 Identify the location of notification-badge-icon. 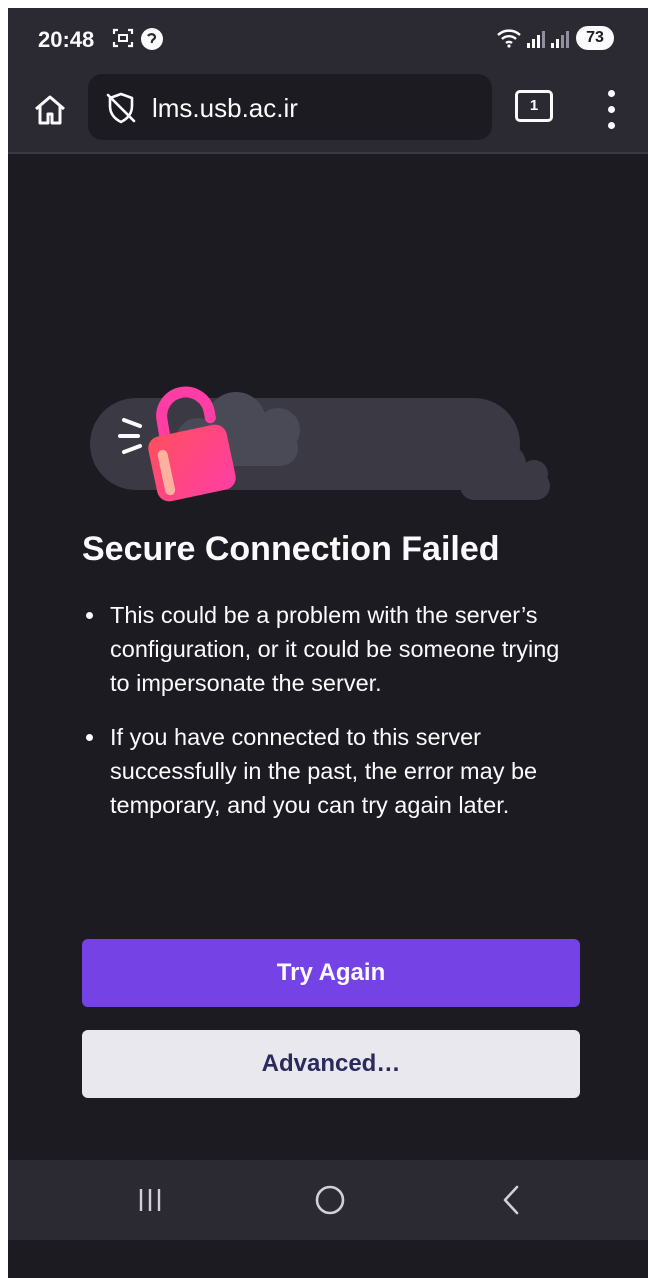
(152, 41).